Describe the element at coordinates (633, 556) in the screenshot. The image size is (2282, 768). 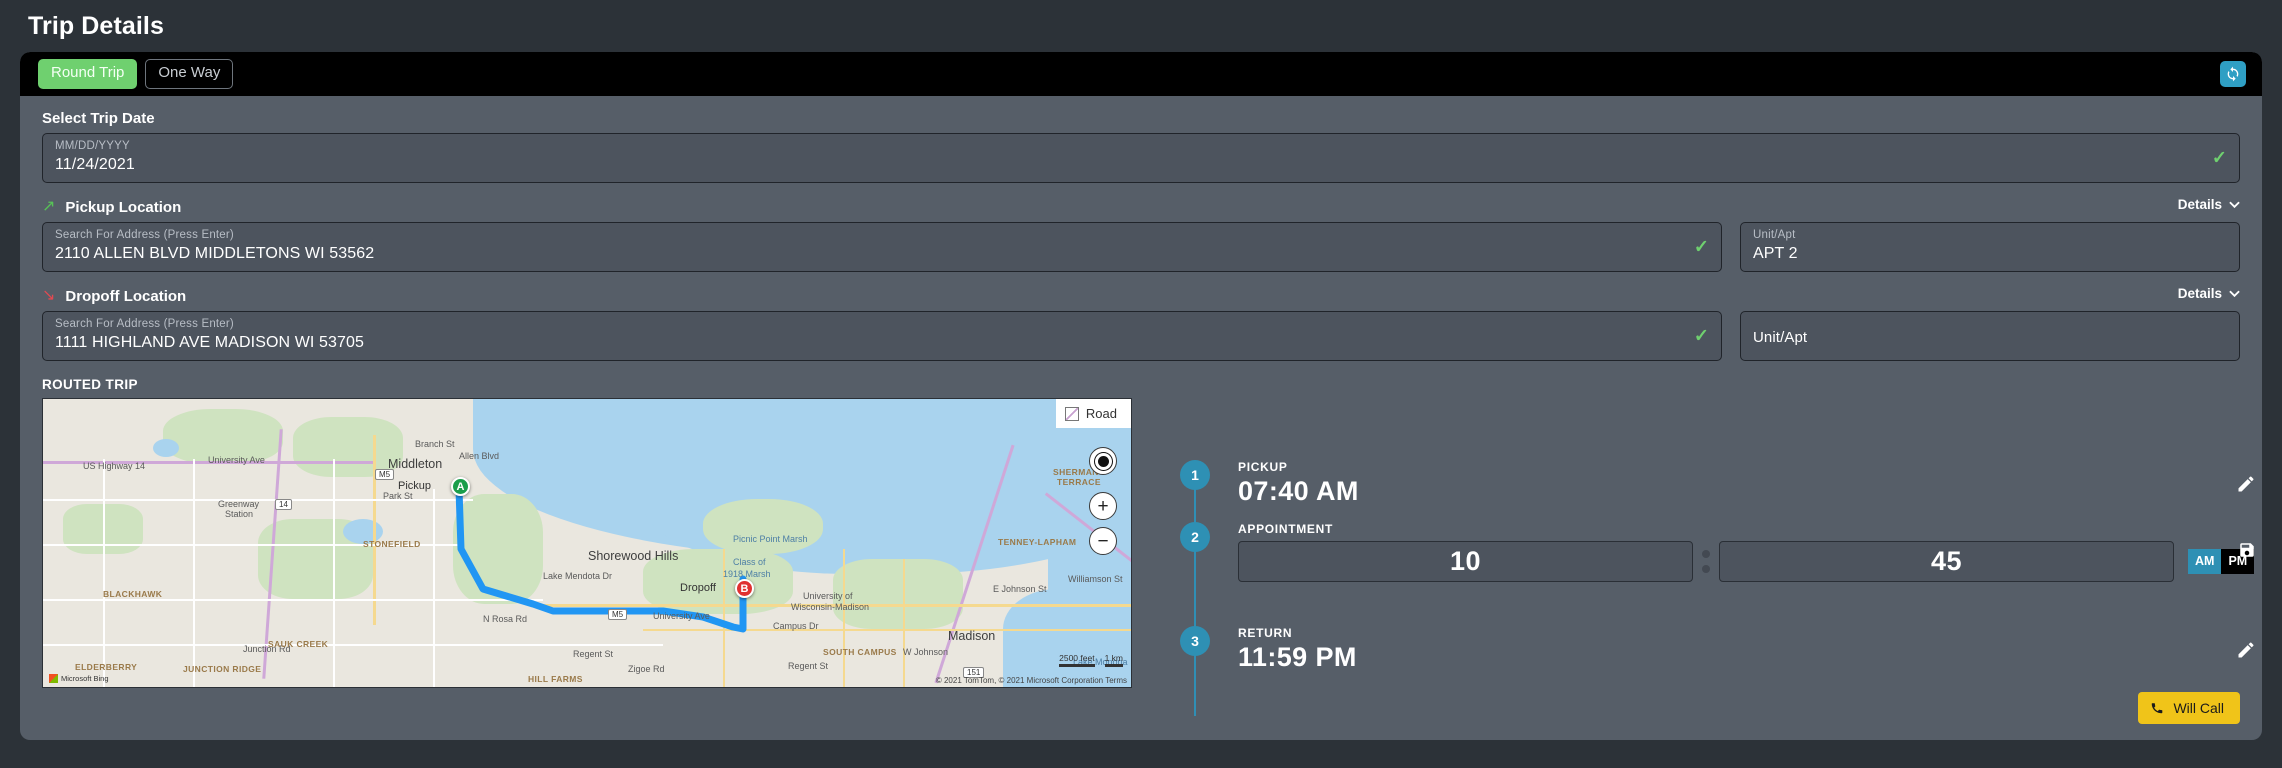
I see `map-label: Shorewood Hills` at that location.